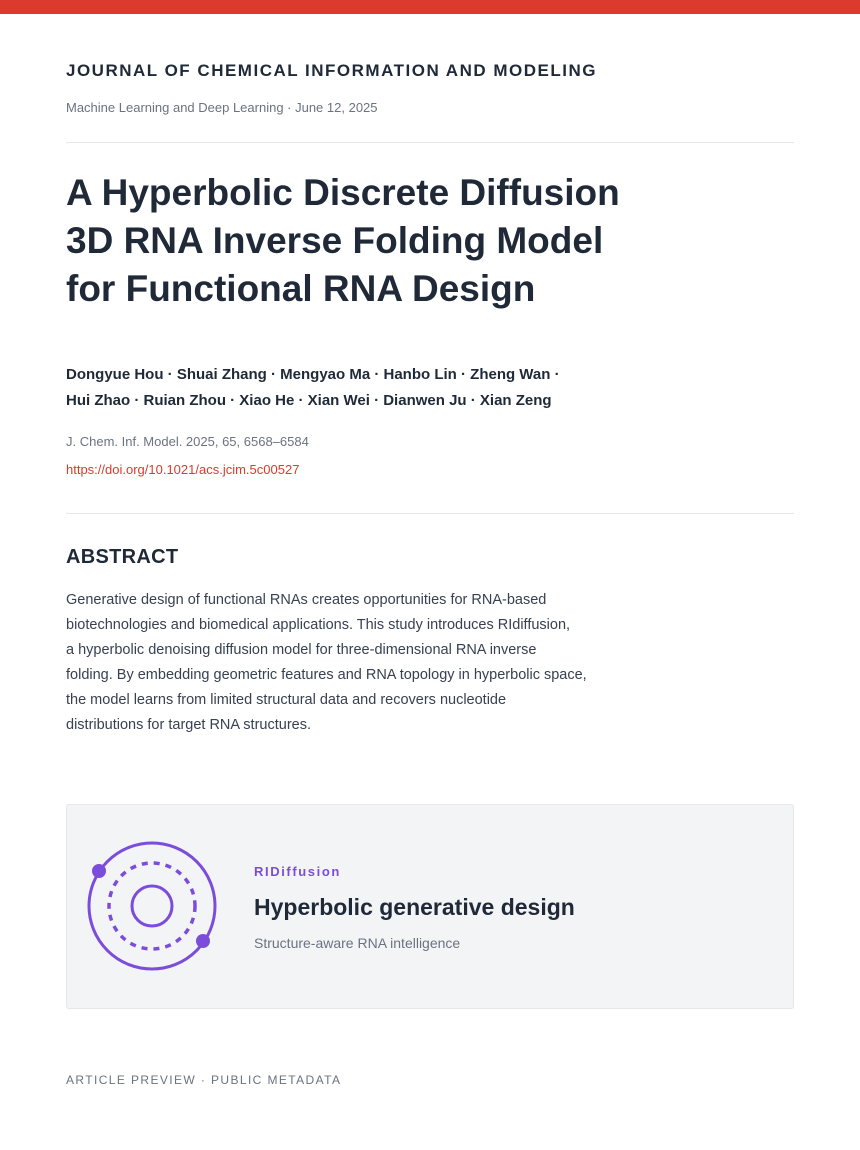 This screenshot has width=860, height=1150. What do you see at coordinates (301, 288) in the screenshot?
I see `article-title-line: for Functional RNA Design` at bounding box center [301, 288].